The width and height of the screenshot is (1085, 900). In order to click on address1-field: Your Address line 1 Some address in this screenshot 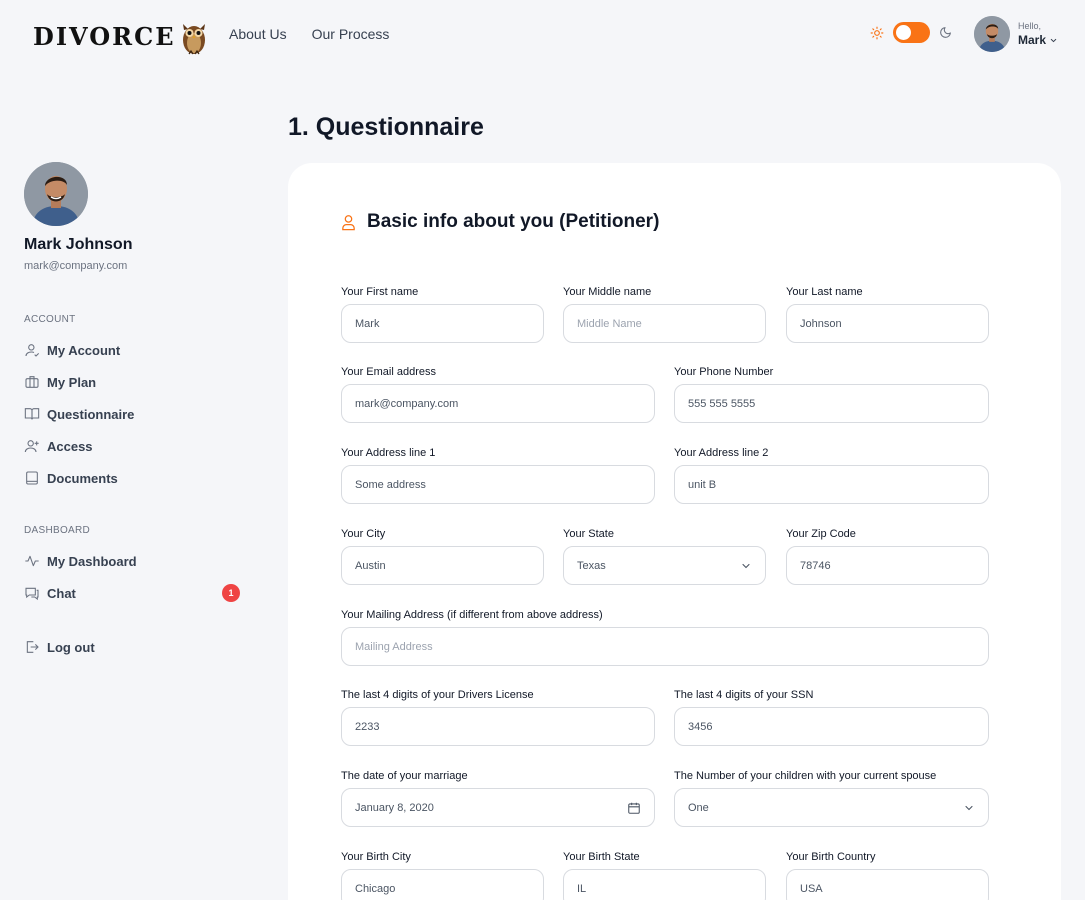, I will do `click(498, 475)`.